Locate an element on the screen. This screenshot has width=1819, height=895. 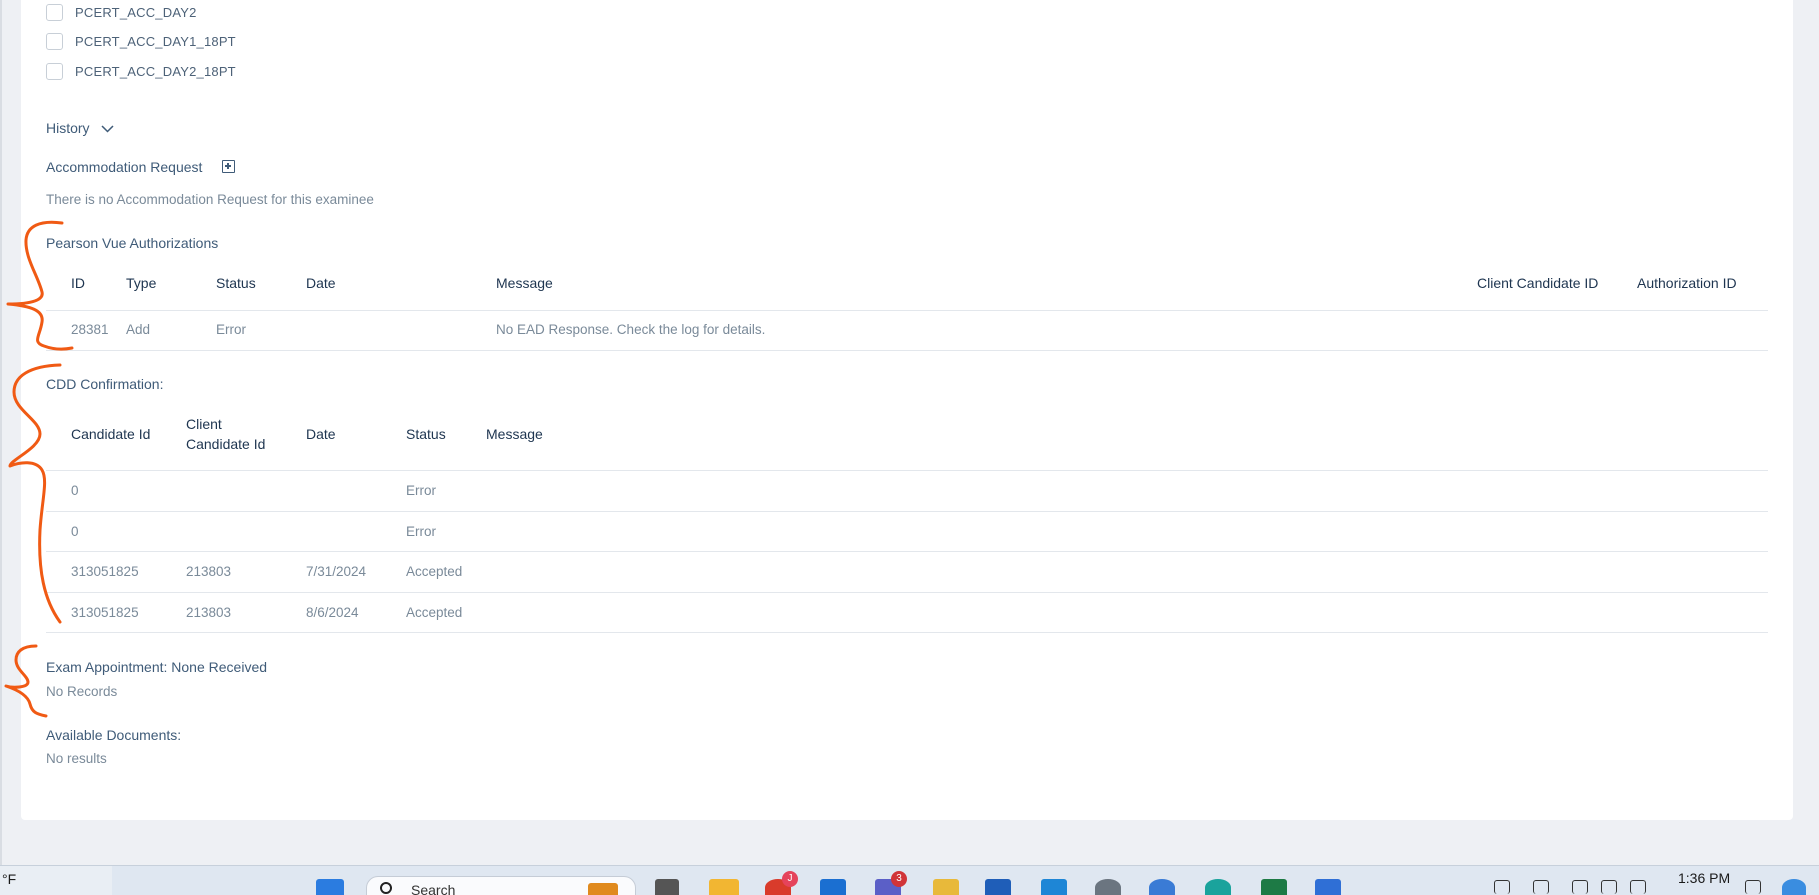
checkbox-label: PCERT_ACC_DAY1_18PT is located at coordinates (155, 41).